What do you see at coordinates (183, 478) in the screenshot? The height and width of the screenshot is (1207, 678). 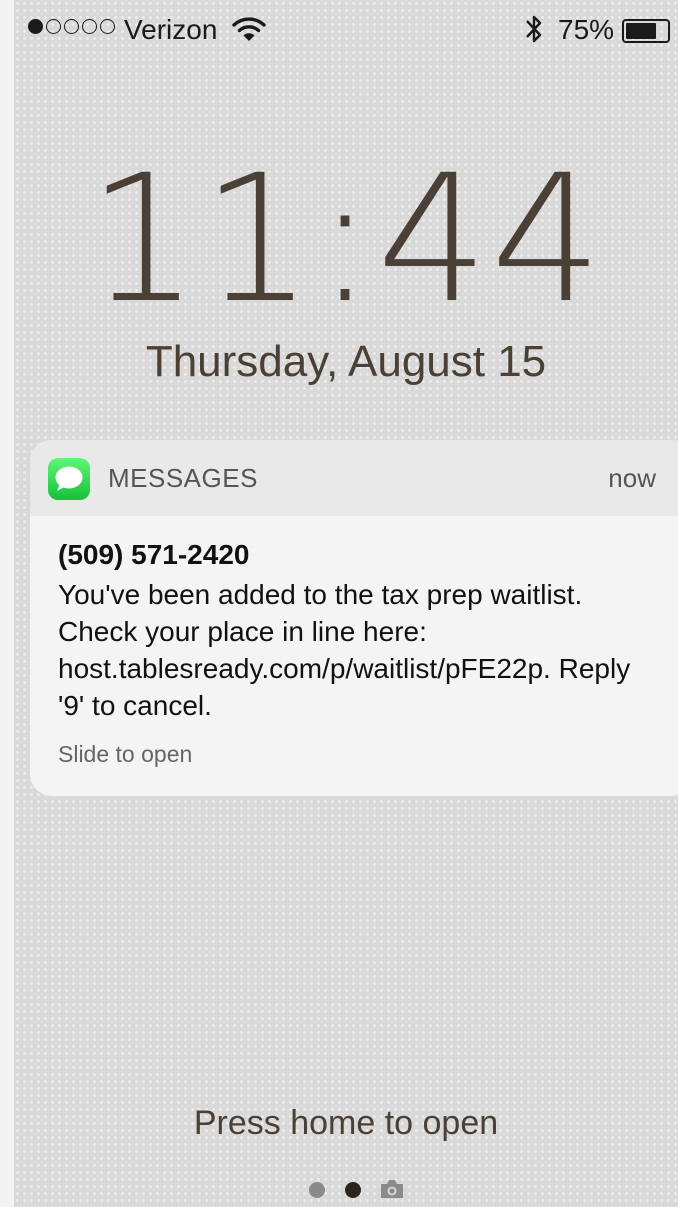 I see `notification-app-name: MESSAGES` at bounding box center [183, 478].